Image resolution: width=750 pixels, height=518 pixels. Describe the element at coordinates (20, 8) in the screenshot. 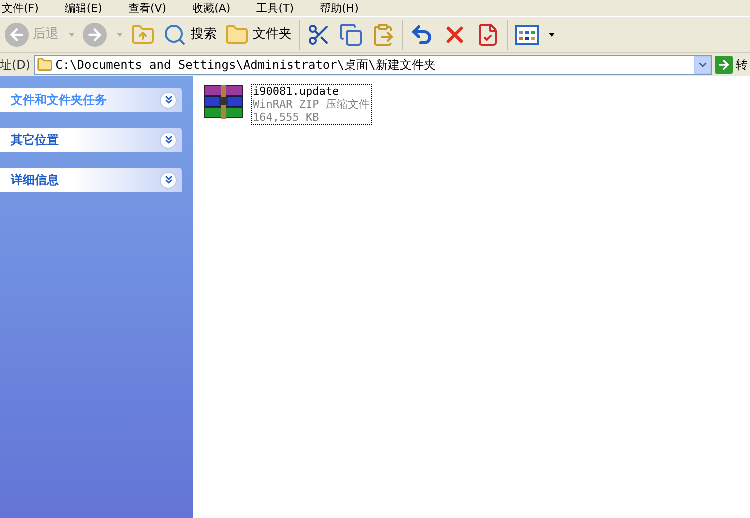

I see `menu-item: 文件(F)` at that location.